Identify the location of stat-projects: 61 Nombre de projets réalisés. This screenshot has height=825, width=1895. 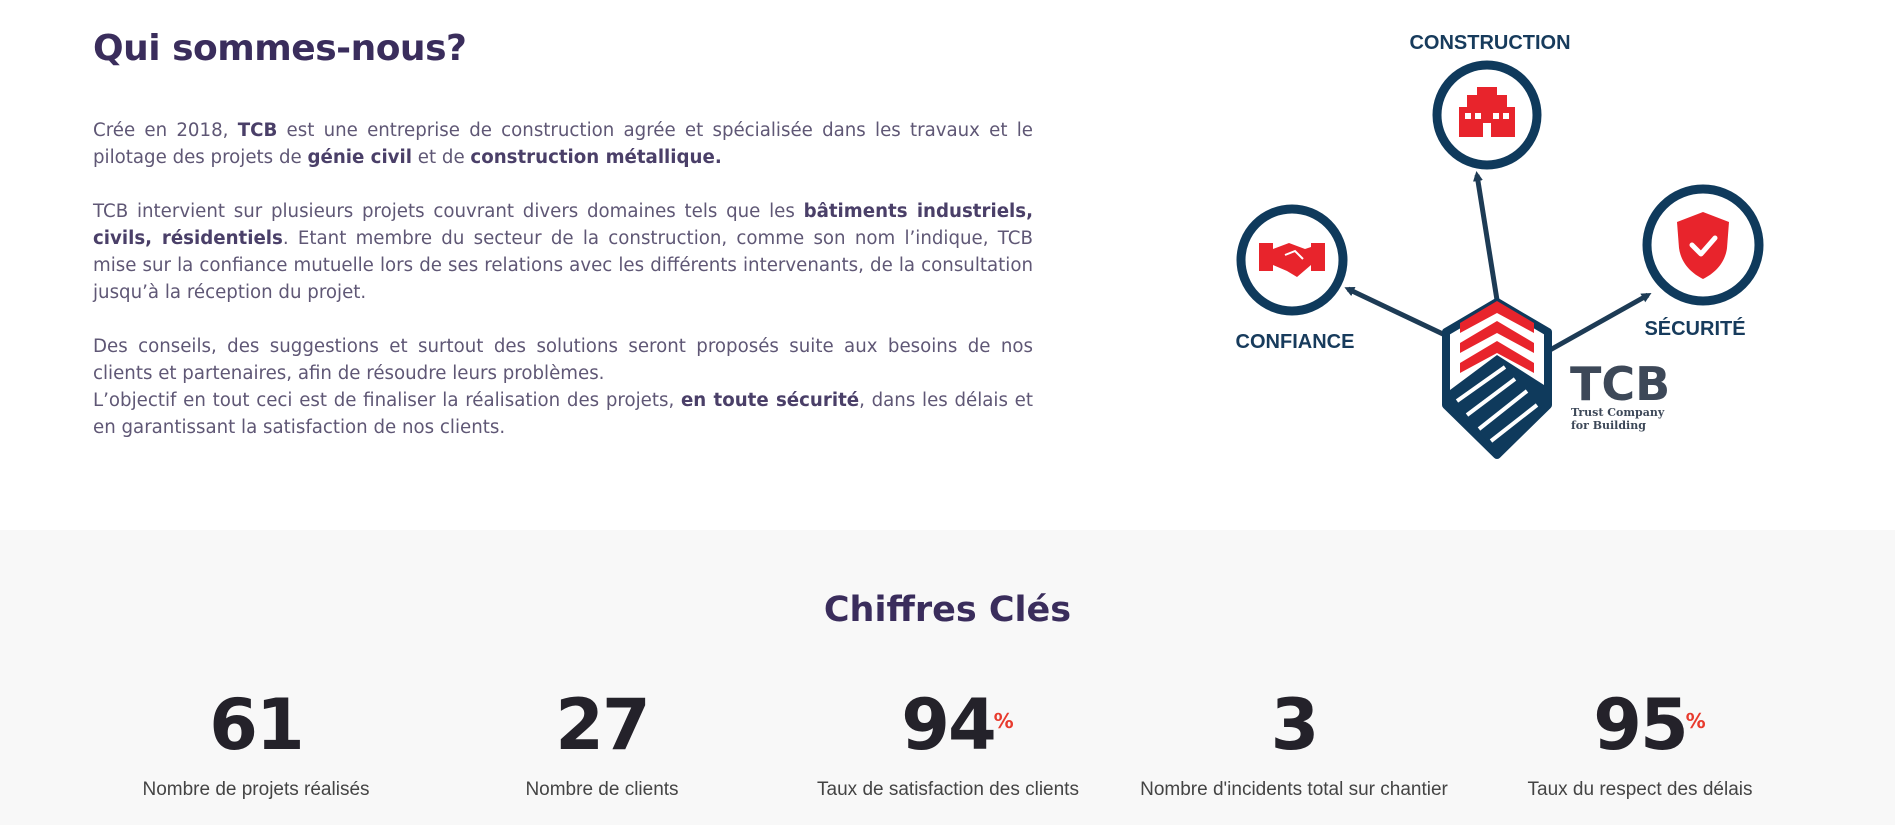
(256, 743).